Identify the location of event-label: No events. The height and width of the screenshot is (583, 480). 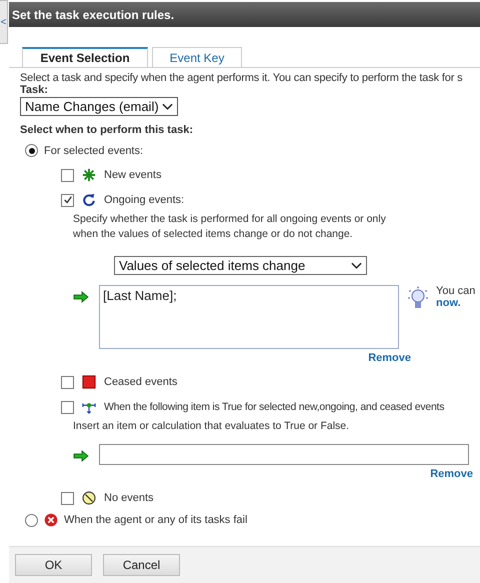
(129, 498).